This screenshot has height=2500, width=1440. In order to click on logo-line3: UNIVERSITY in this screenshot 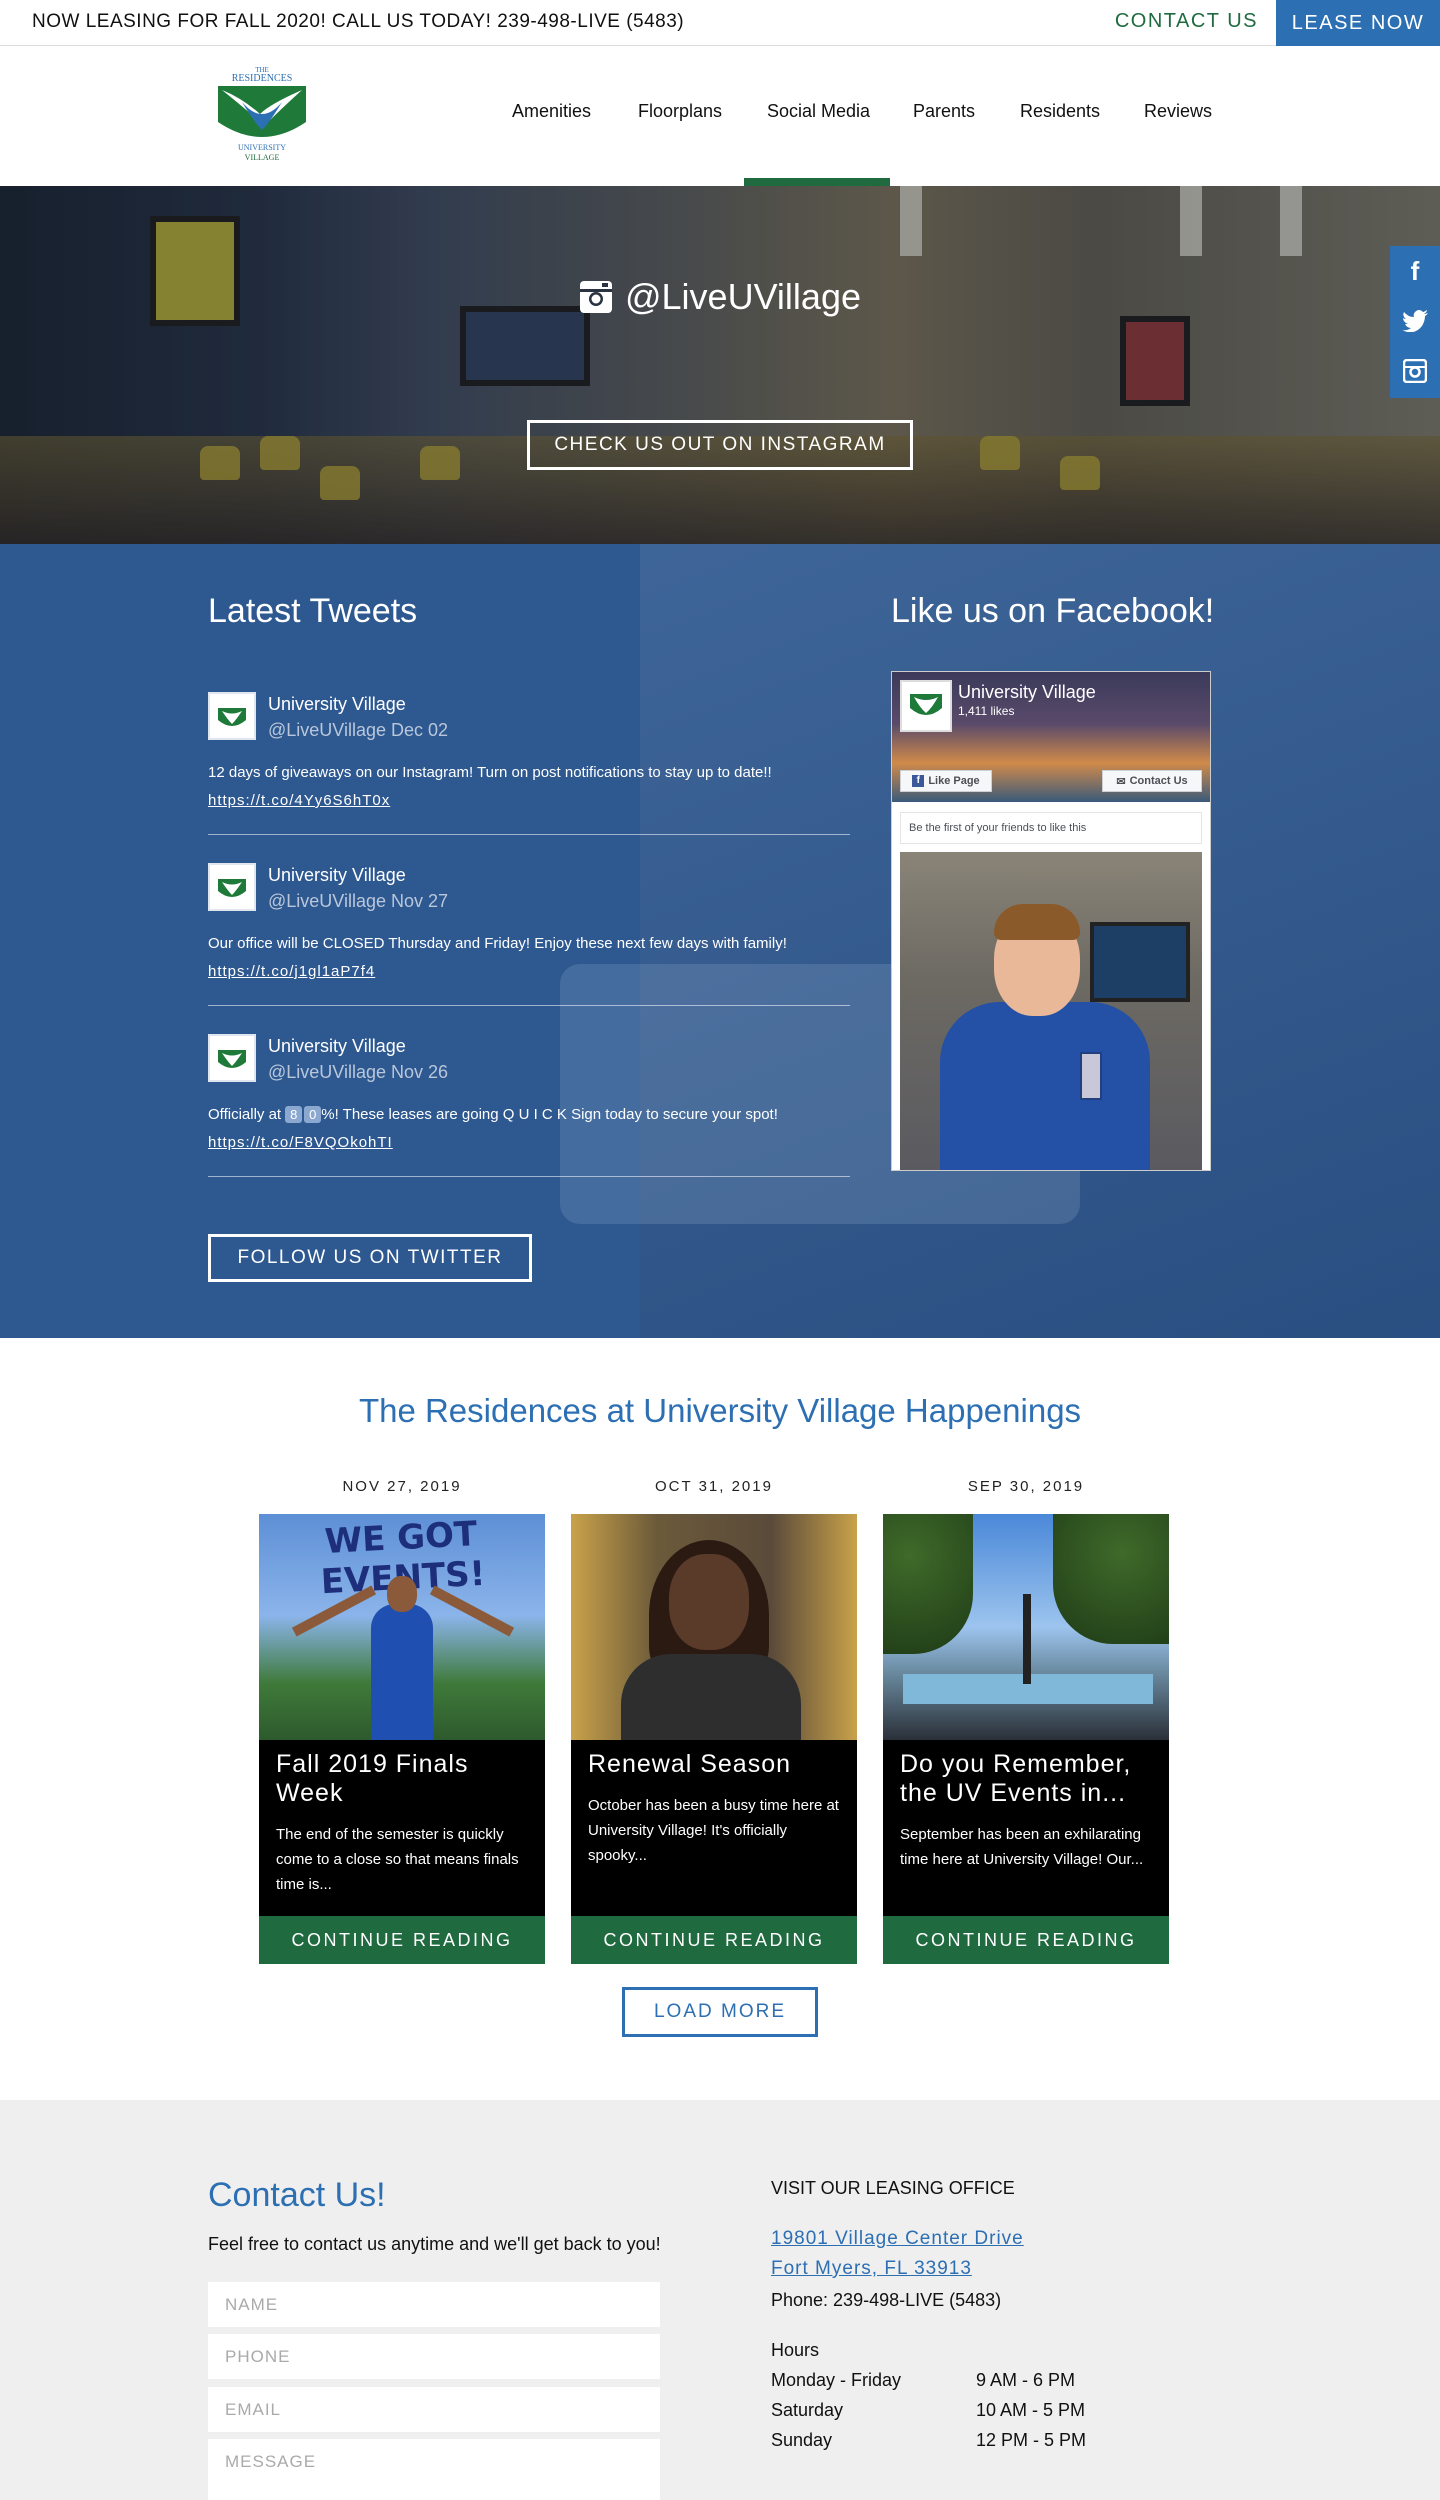, I will do `click(262, 147)`.